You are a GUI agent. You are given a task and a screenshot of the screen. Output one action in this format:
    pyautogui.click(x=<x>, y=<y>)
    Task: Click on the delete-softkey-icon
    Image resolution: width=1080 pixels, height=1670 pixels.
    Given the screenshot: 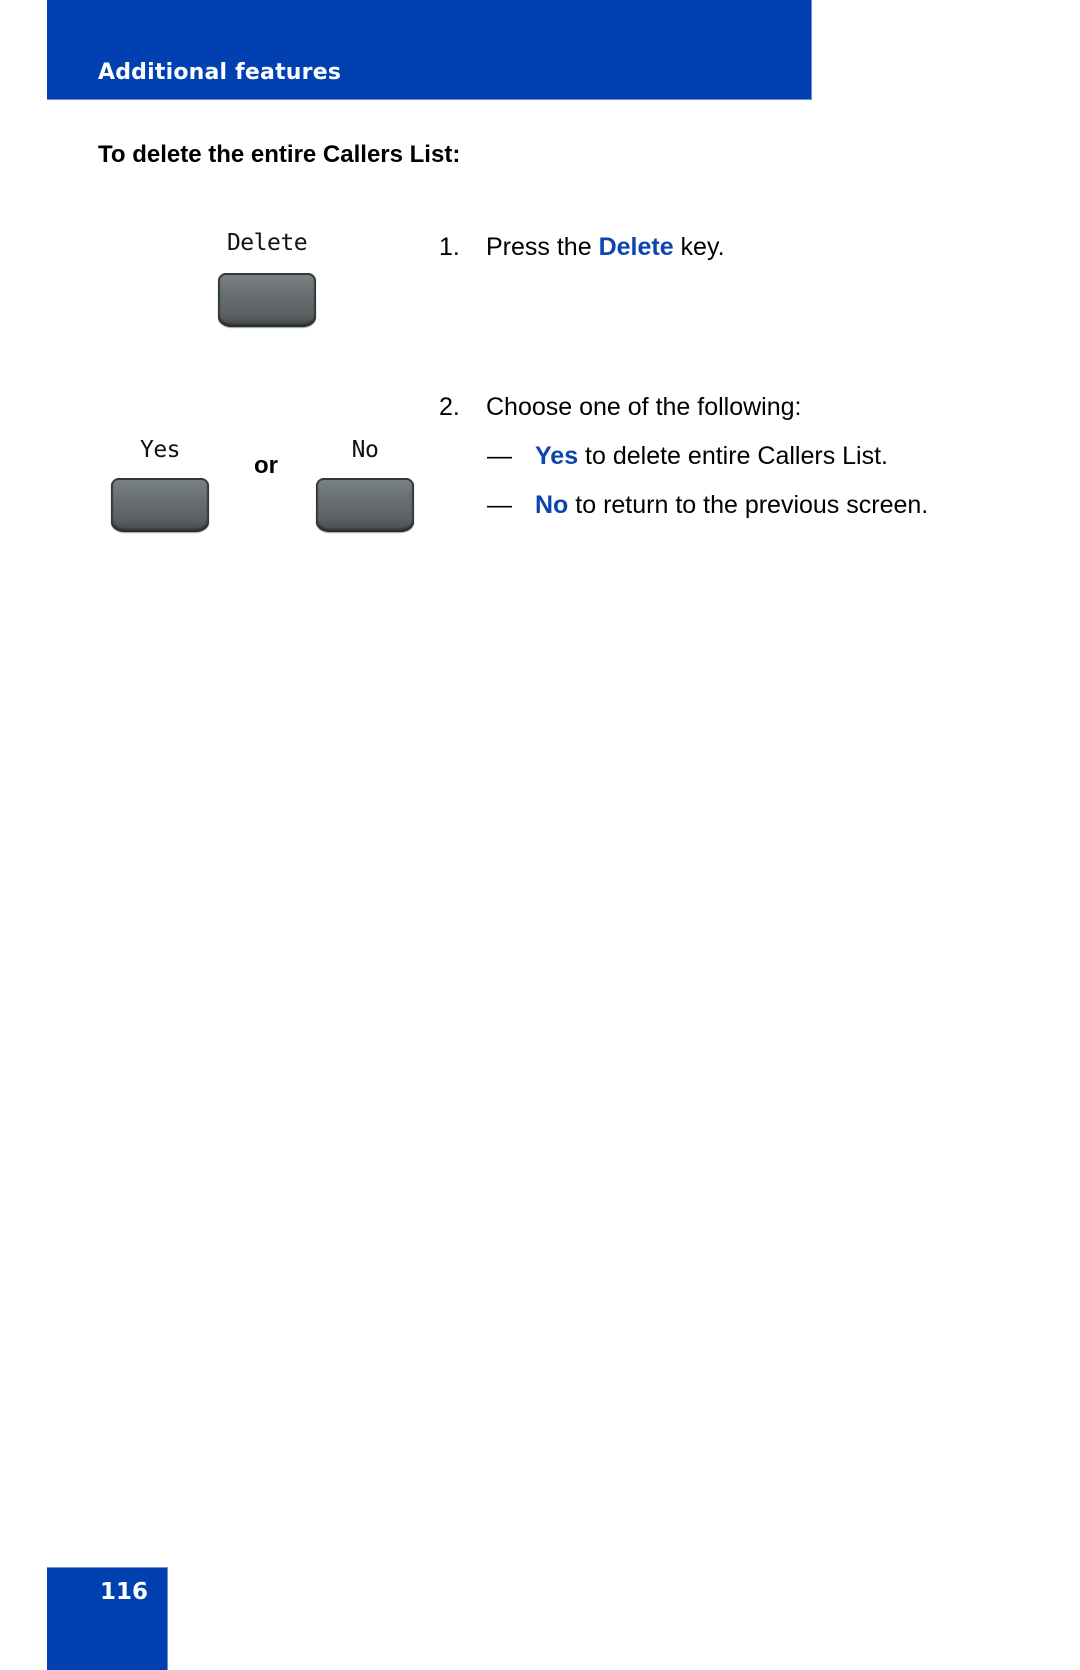 What is the action you would take?
    pyautogui.click(x=267, y=300)
    